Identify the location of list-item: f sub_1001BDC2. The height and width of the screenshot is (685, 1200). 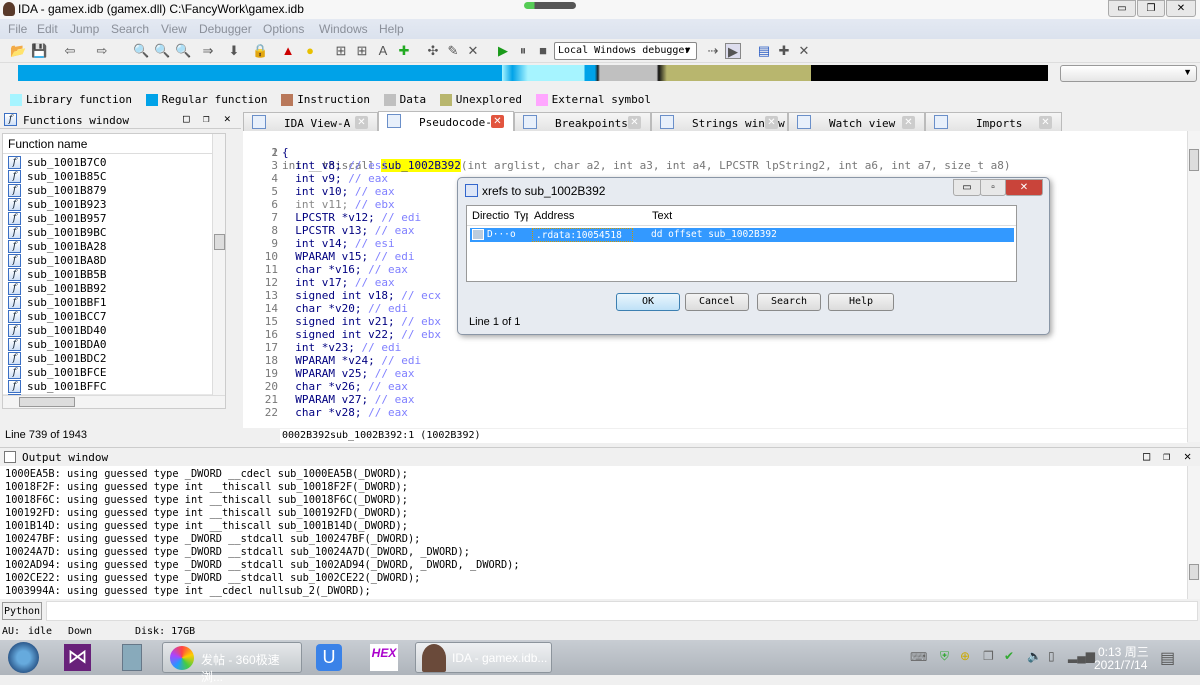
(114, 358).